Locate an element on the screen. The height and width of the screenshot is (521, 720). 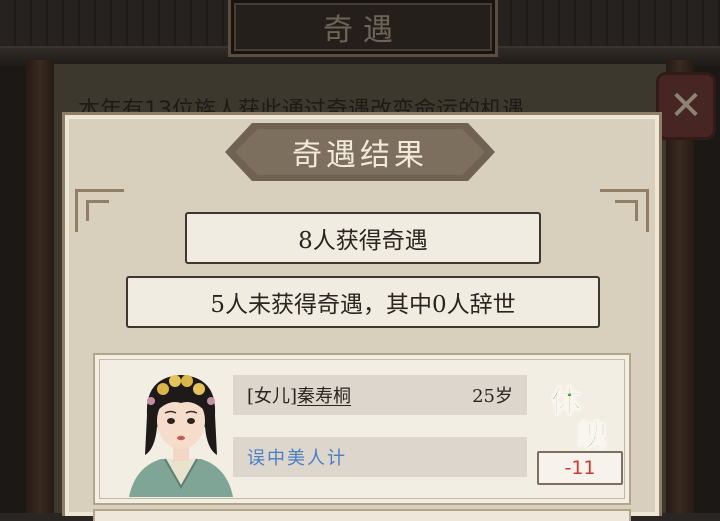
character-name-link: 秦寿桐 is located at coordinates (324, 396).